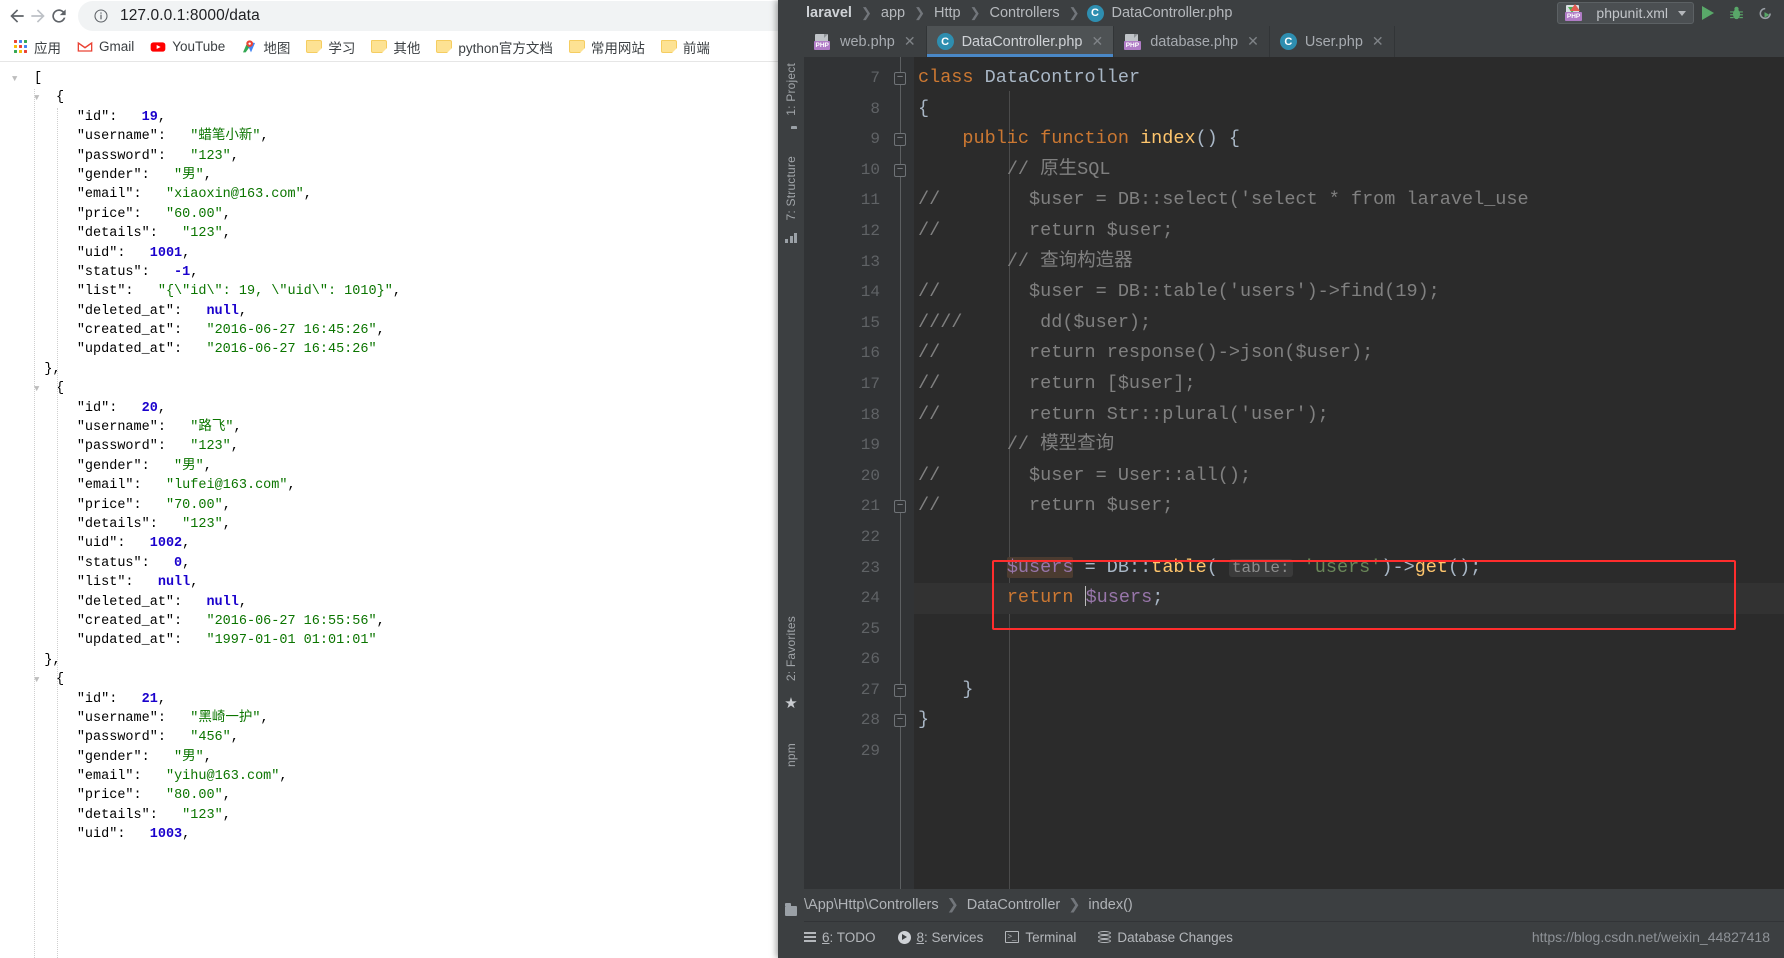 The height and width of the screenshot is (958, 1784). I want to click on tab-label: User.php, so click(1333, 41).